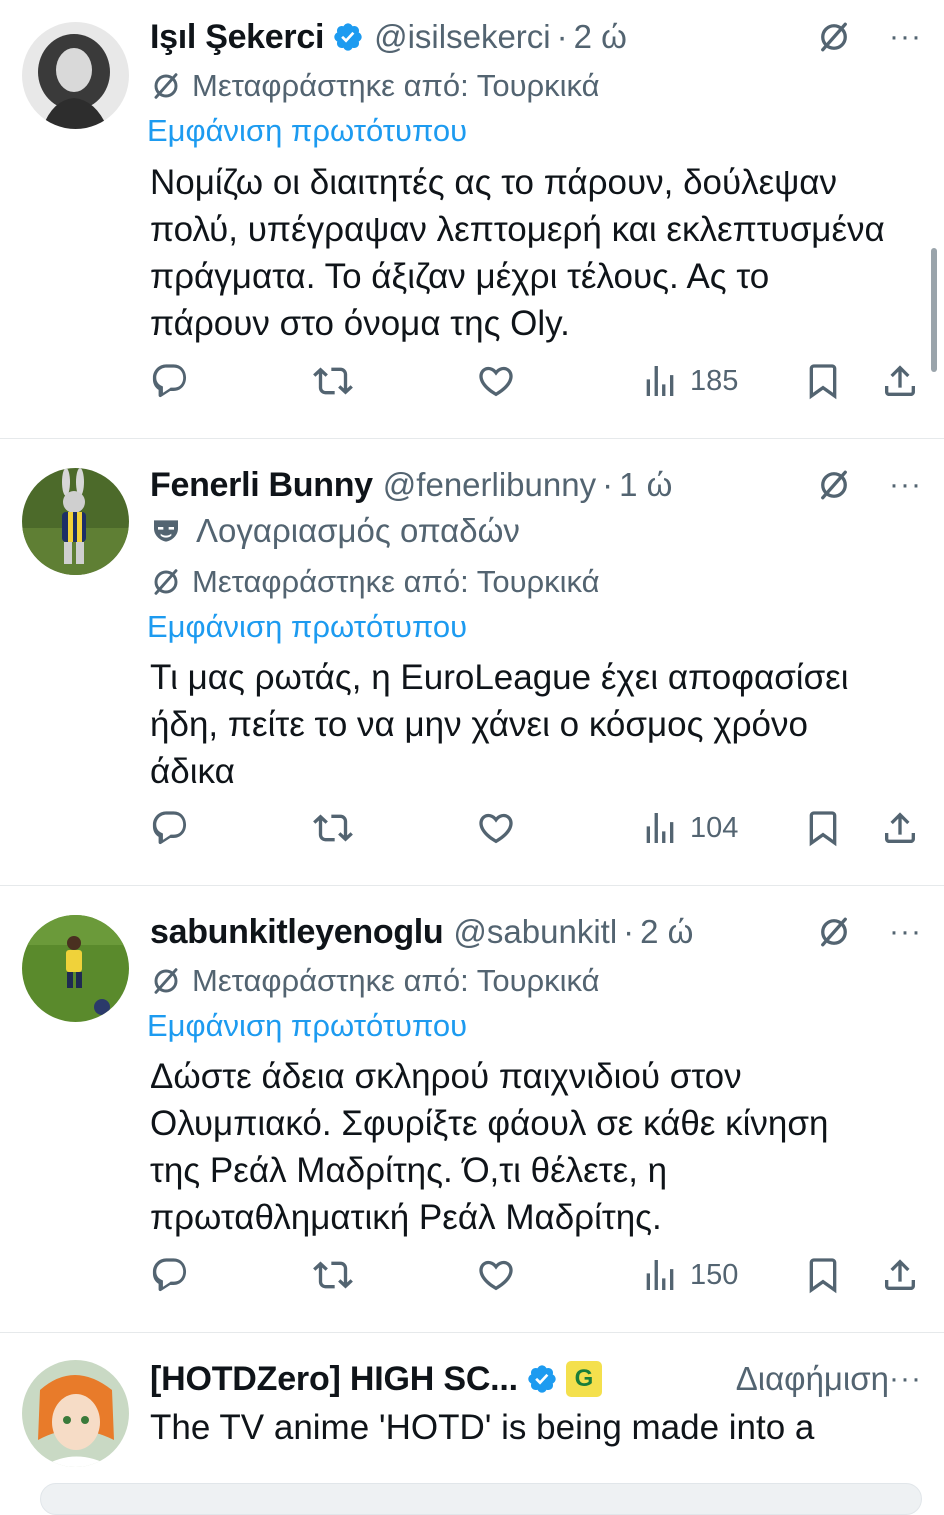 This screenshot has width=944, height=1515. I want to click on author-name: Işıl Şekerci, so click(237, 37).